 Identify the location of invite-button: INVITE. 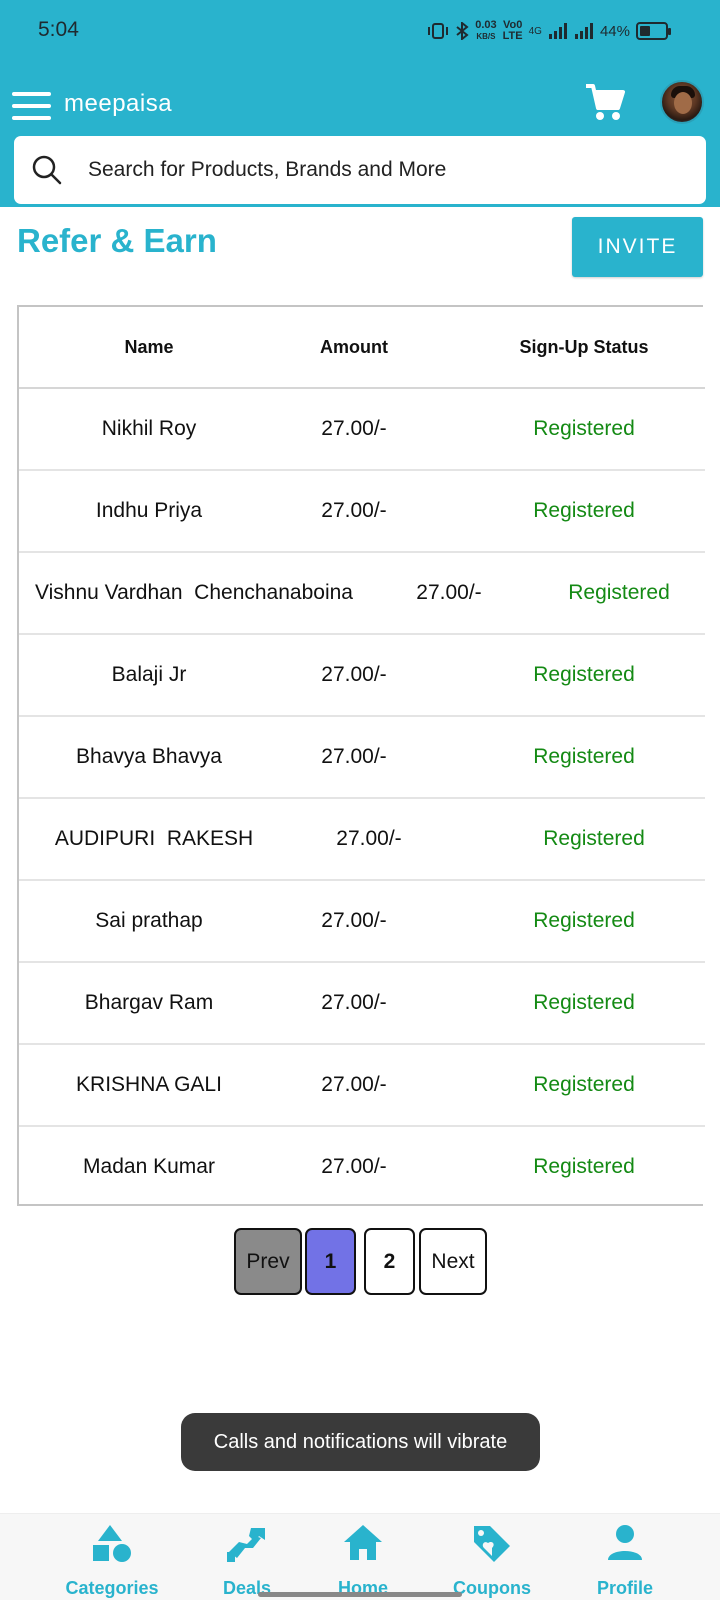
(637, 247).